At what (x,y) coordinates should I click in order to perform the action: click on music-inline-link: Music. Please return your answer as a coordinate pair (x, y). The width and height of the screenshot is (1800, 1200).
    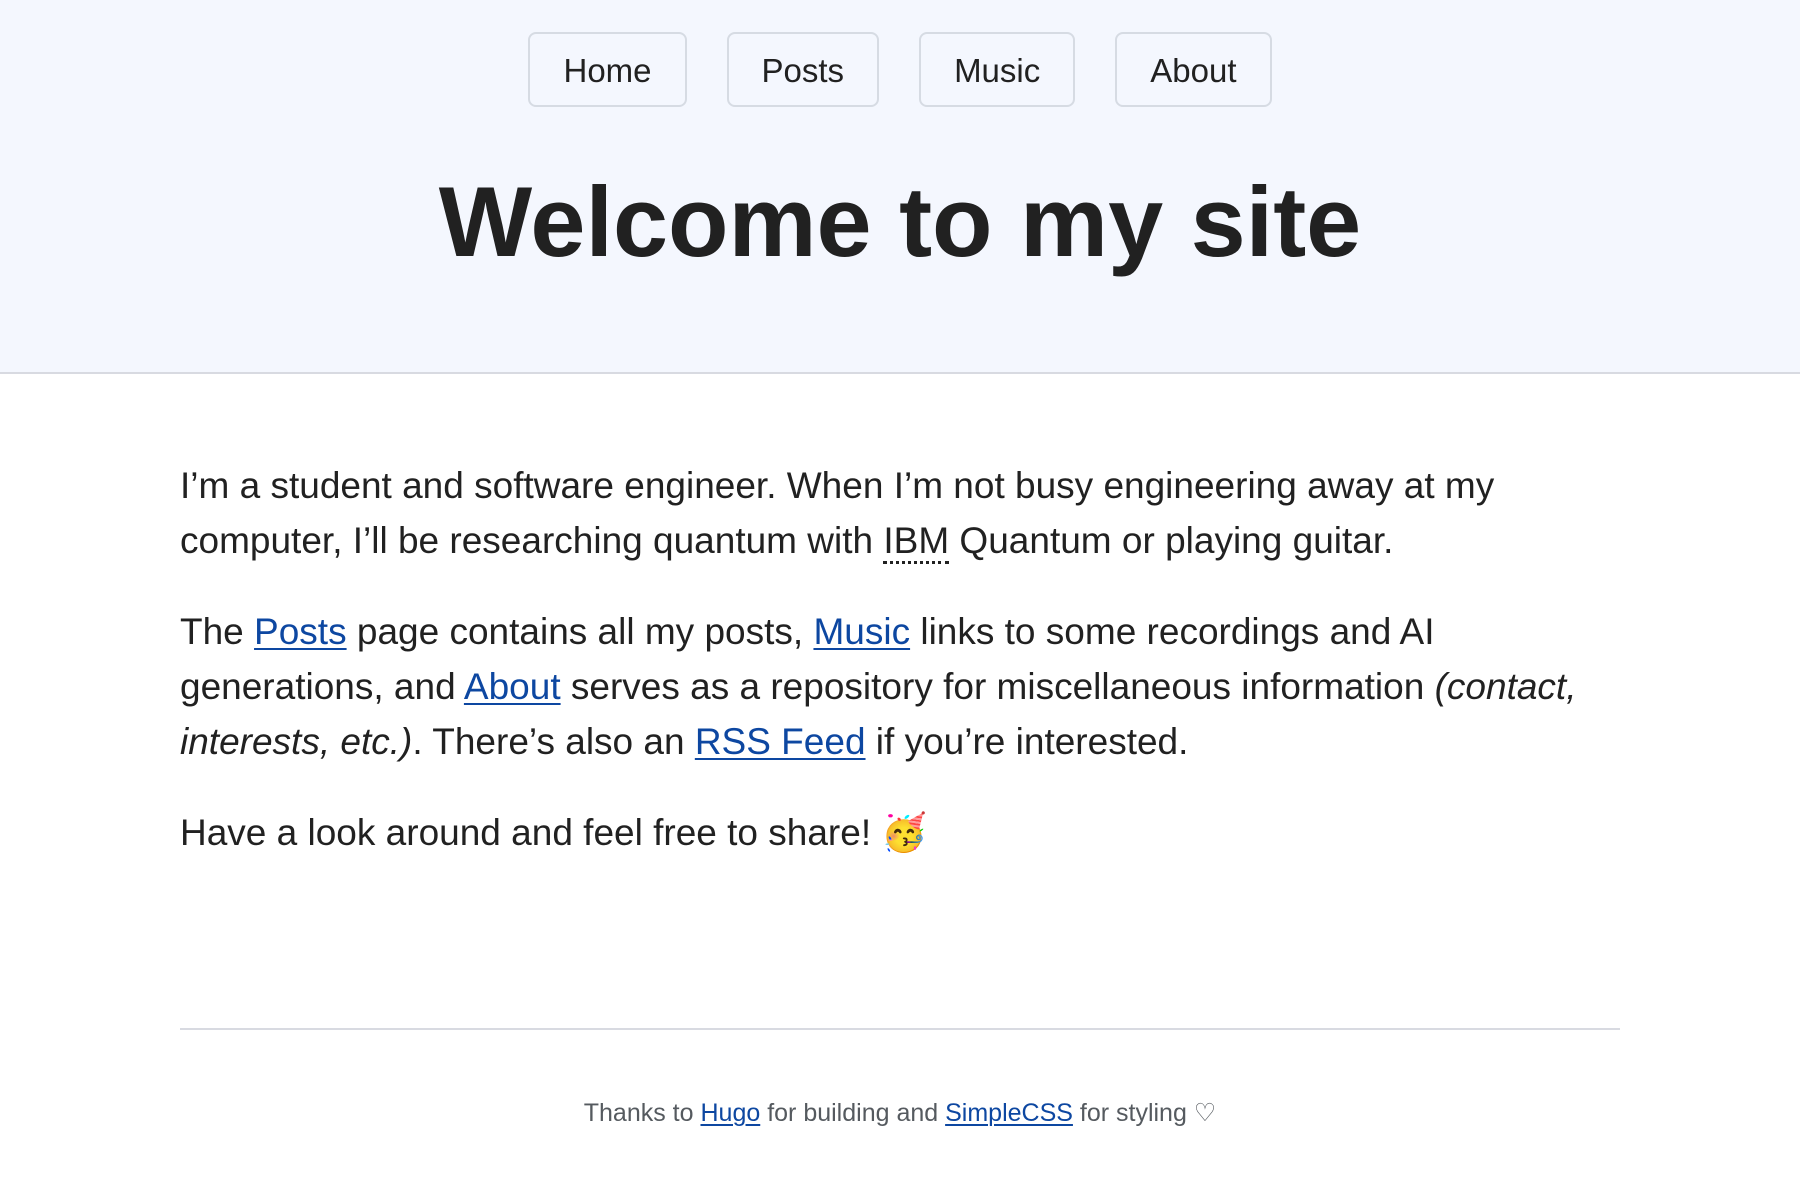
    Looking at the image, I should click on (861, 631).